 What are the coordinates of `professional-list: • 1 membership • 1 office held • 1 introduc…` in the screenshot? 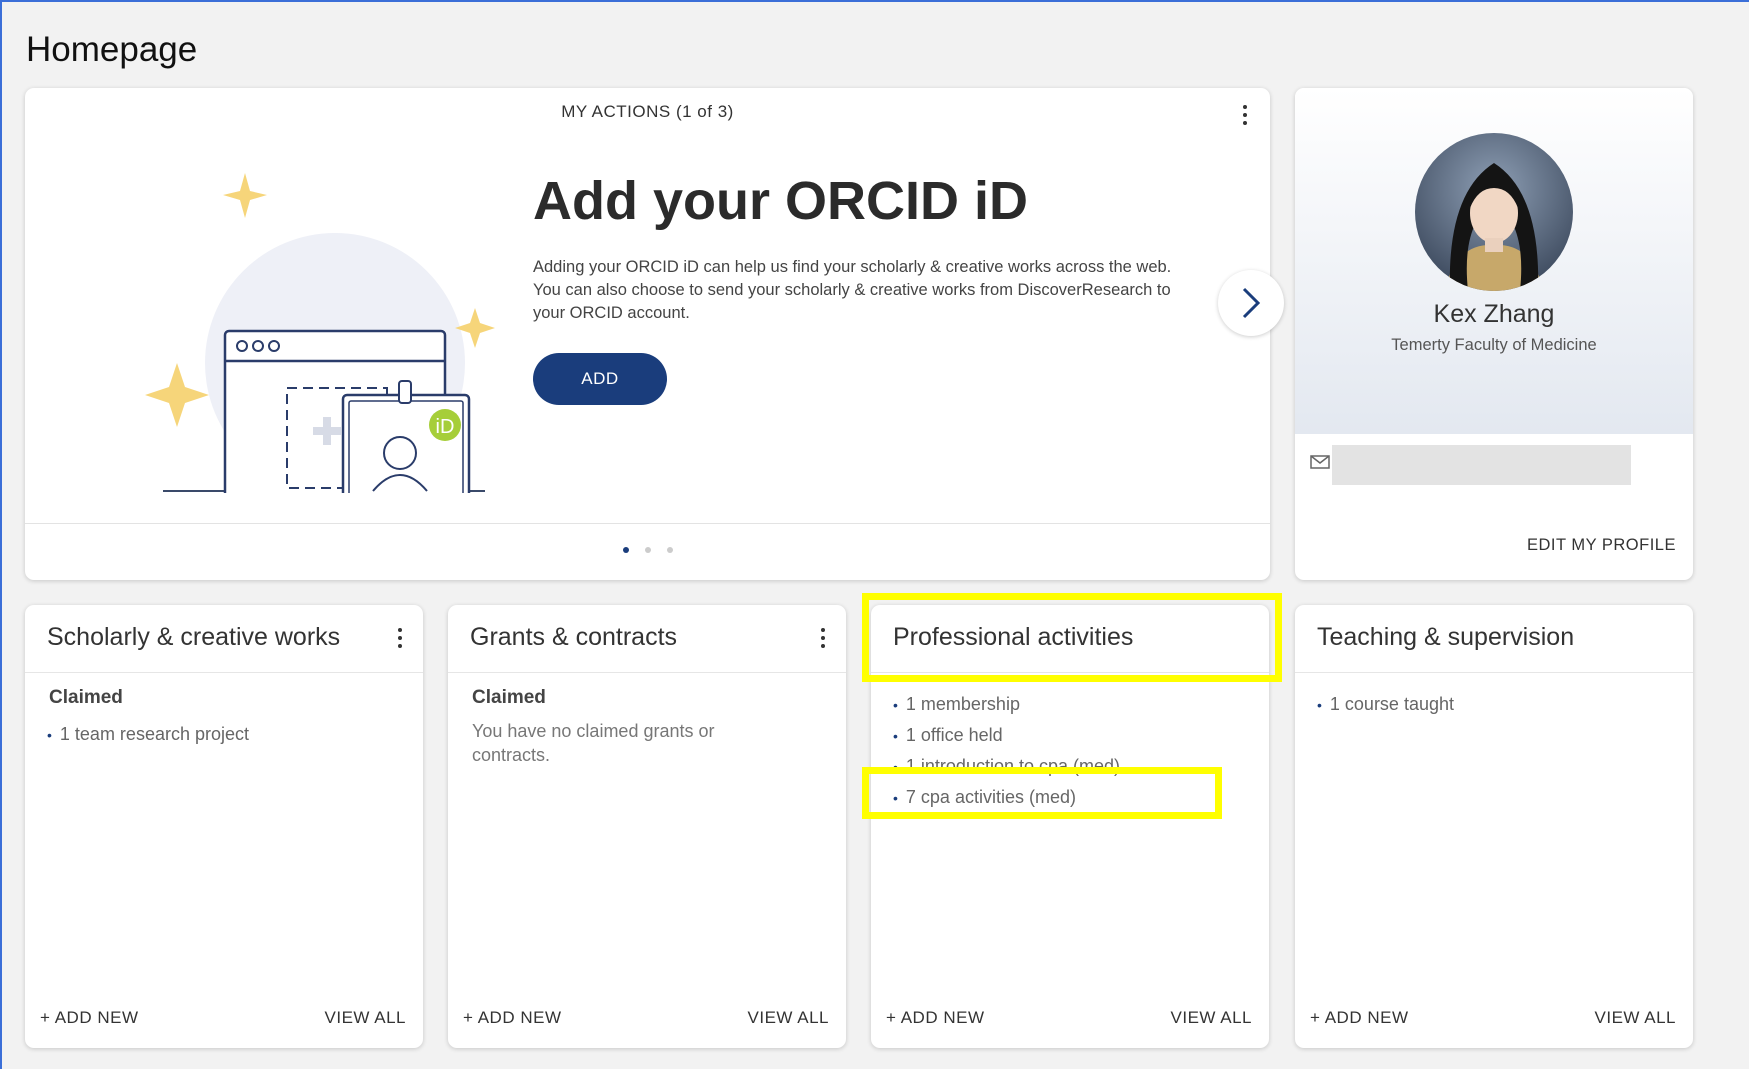 It's located at (1006, 751).